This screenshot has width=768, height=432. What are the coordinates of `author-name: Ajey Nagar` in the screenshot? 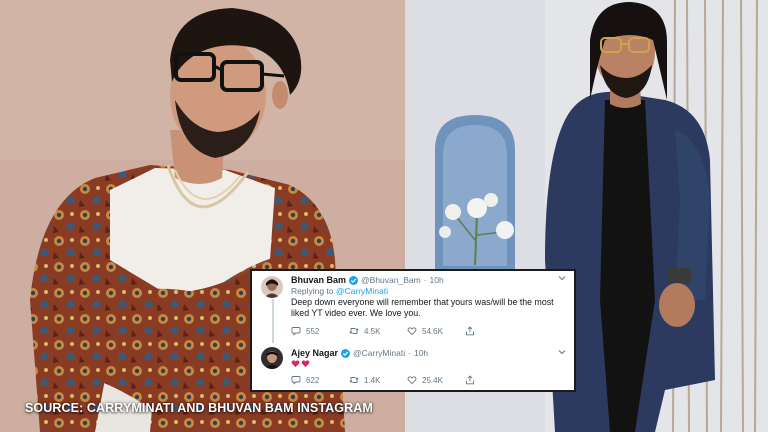 It's located at (314, 353).